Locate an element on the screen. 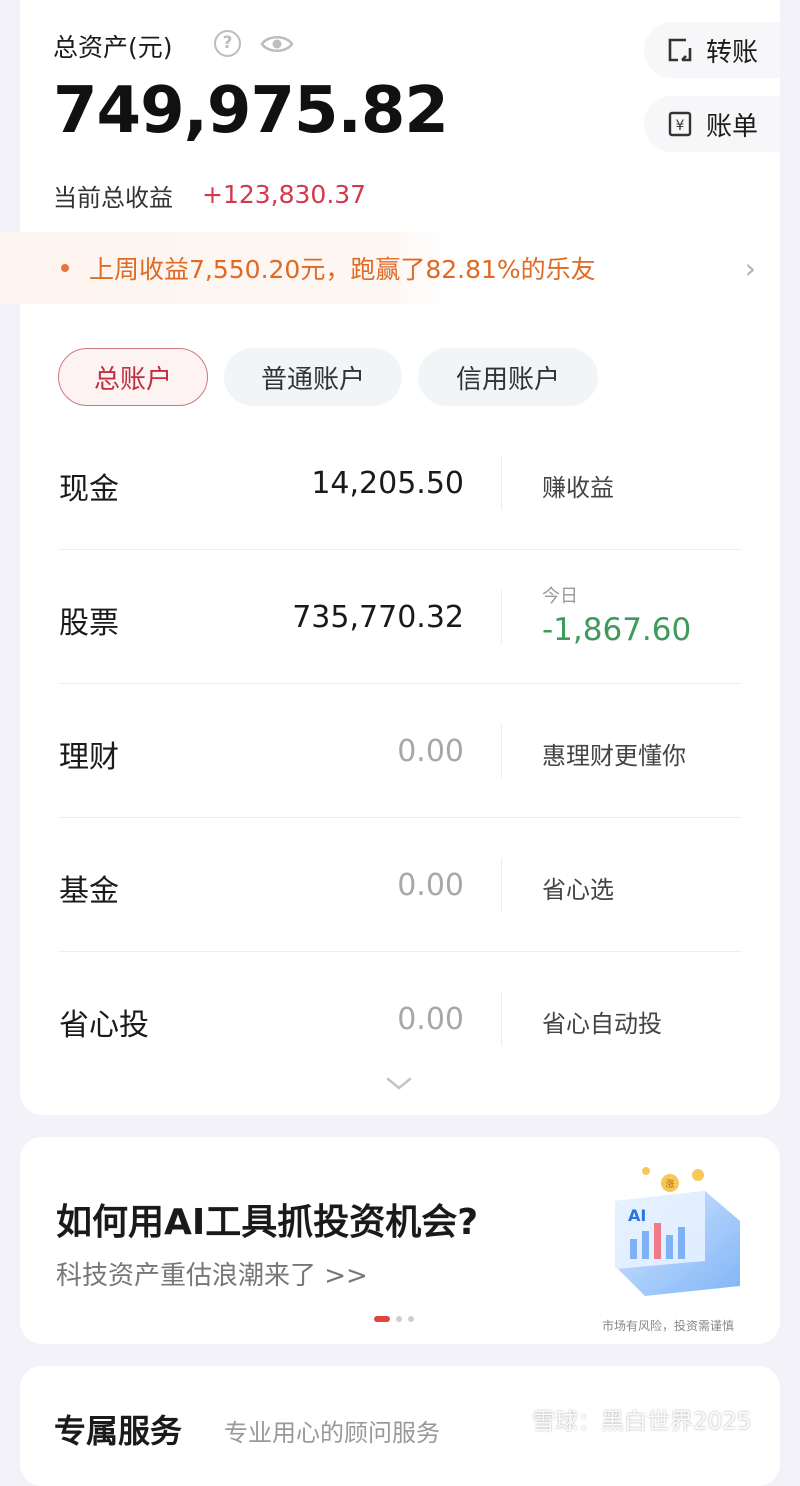  asset-row-fund: 基金 0.00 省心选 is located at coordinates (400, 885).